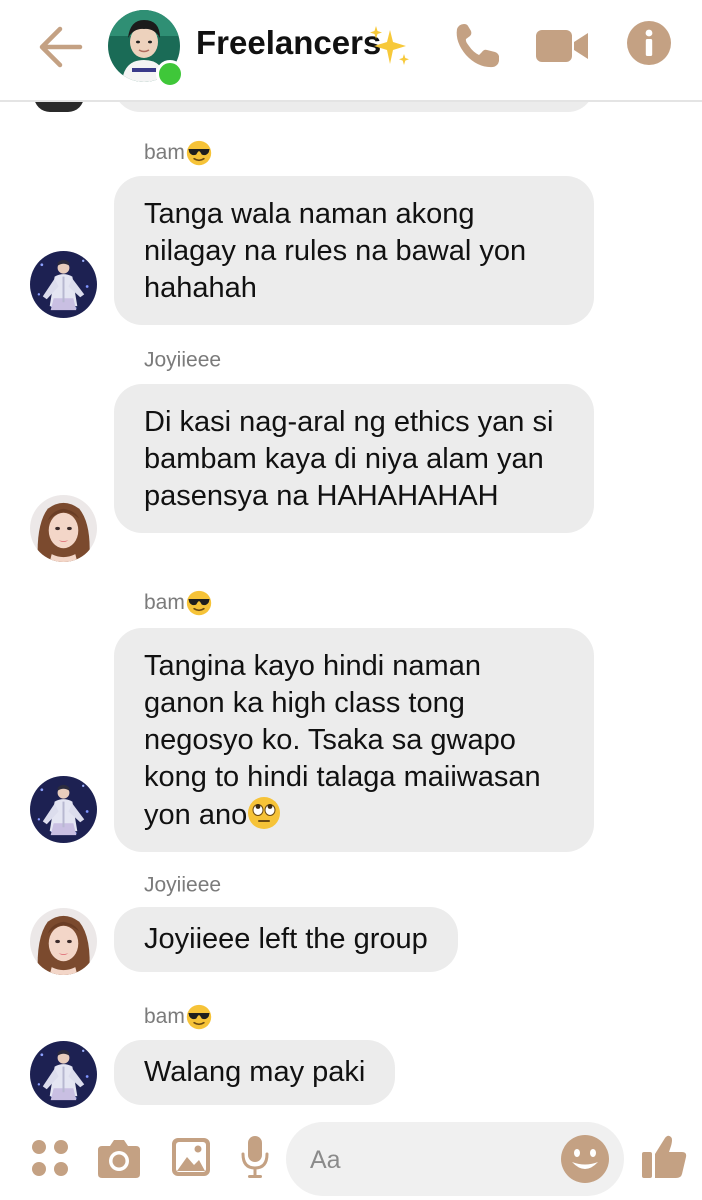 This screenshot has width=702, height=1200. I want to click on chat-header: Freelancers, so click(351, 51).